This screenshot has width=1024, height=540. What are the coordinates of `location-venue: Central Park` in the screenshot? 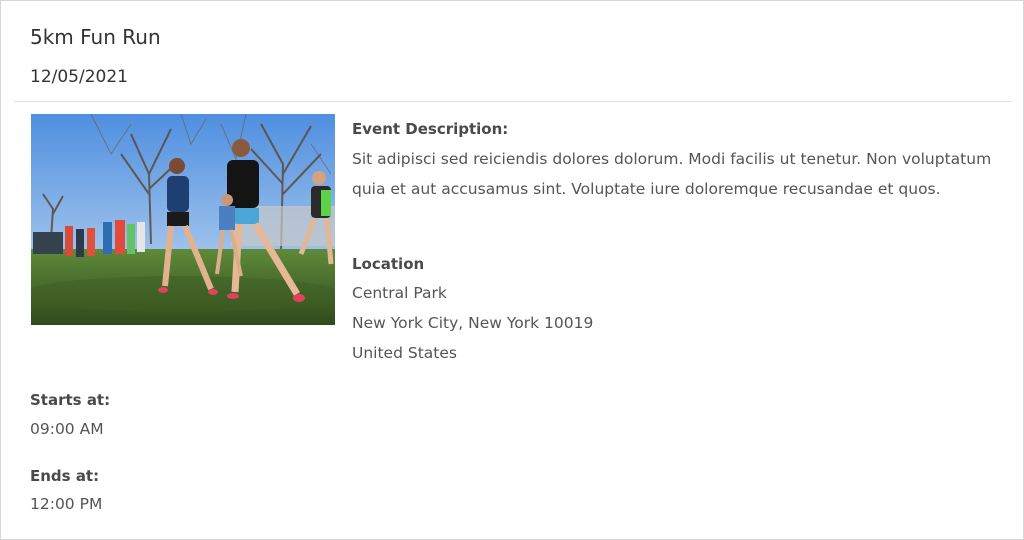 It's located at (399, 293).